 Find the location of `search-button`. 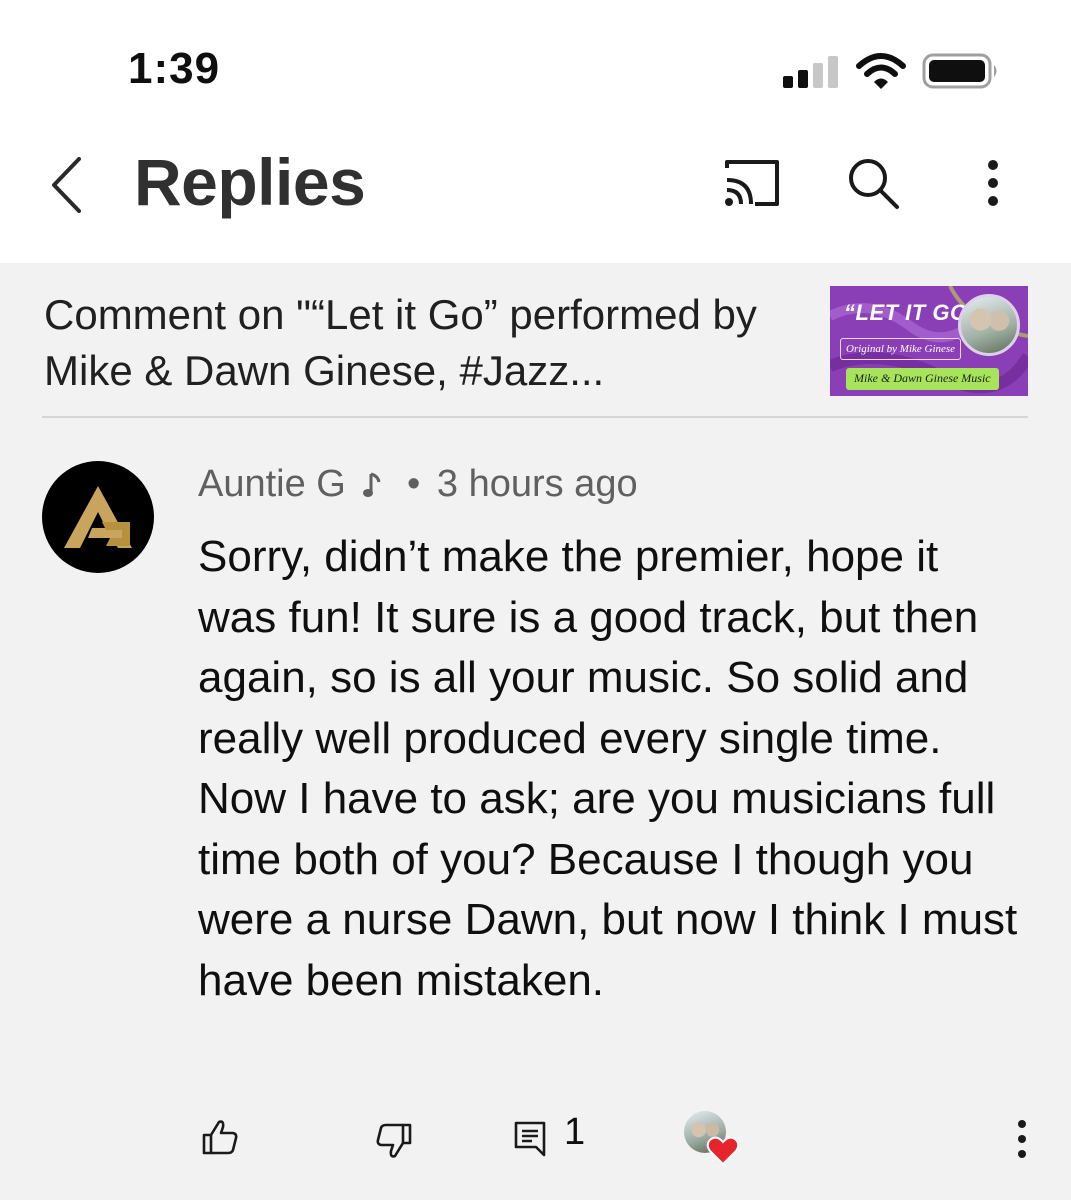

search-button is located at coordinates (873, 183).